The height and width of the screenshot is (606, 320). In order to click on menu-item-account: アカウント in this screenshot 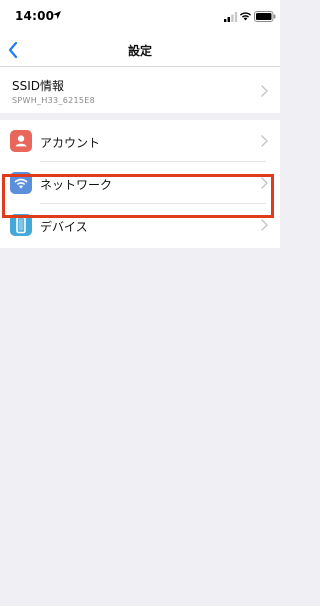, I will do `click(140, 141)`.